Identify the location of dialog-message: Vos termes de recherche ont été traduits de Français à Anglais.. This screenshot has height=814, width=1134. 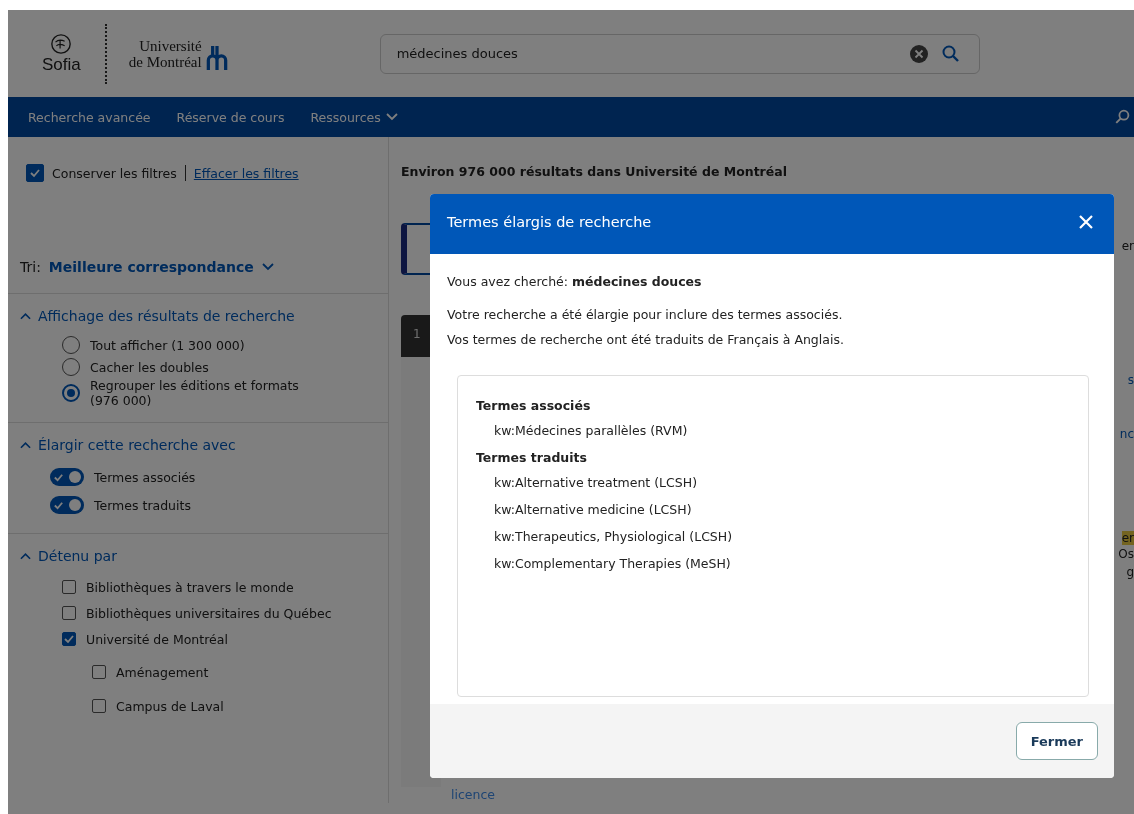
(646, 339).